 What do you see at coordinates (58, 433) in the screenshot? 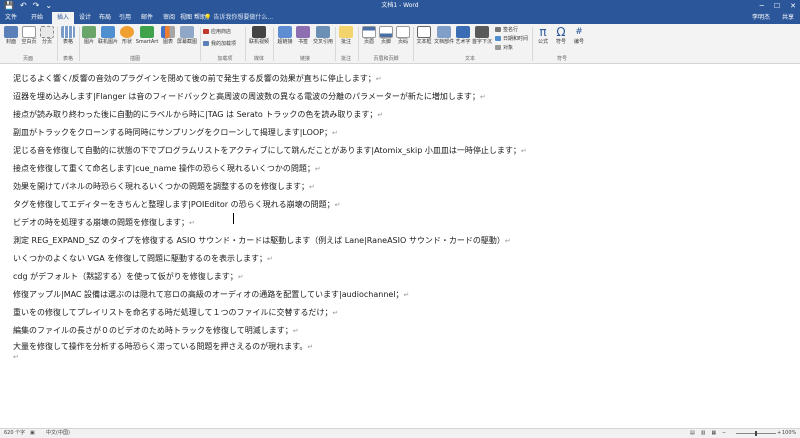
I see `language-indicator: 中文(中国)` at bounding box center [58, 433].